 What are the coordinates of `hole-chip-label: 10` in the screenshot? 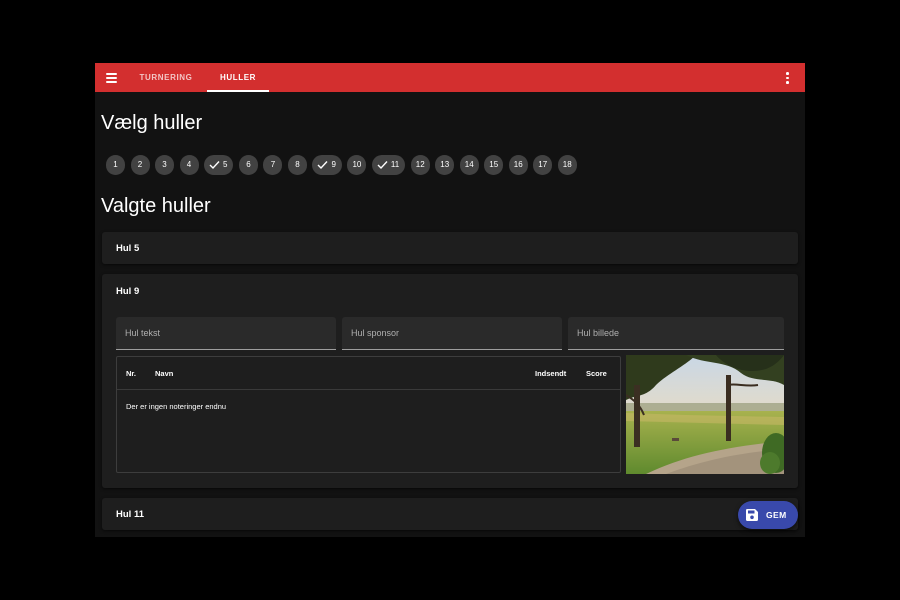 It's located at (357, 164).